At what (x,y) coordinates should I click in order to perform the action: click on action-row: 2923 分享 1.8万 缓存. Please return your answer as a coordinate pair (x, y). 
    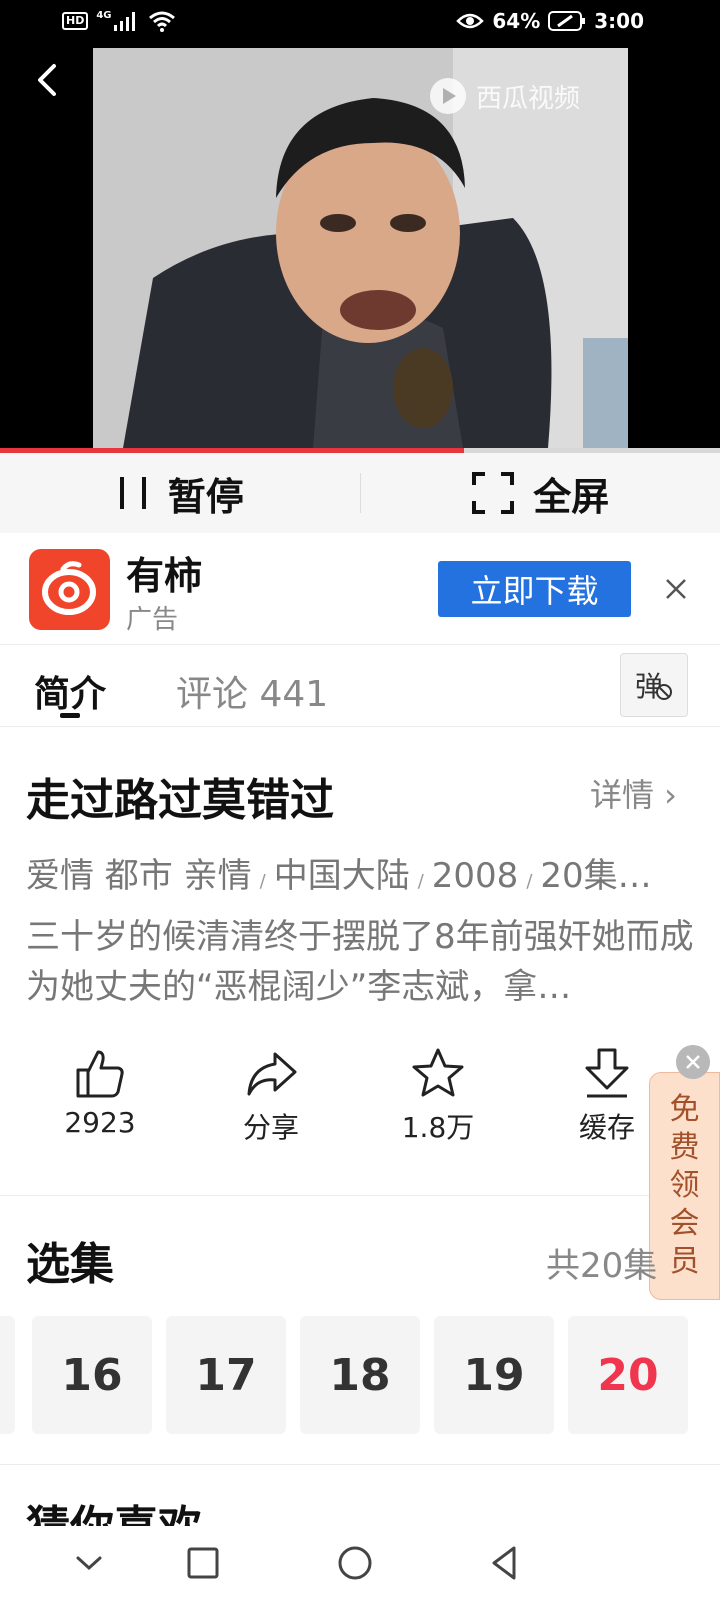
    Looking at the image, I should click on (360, 1121).